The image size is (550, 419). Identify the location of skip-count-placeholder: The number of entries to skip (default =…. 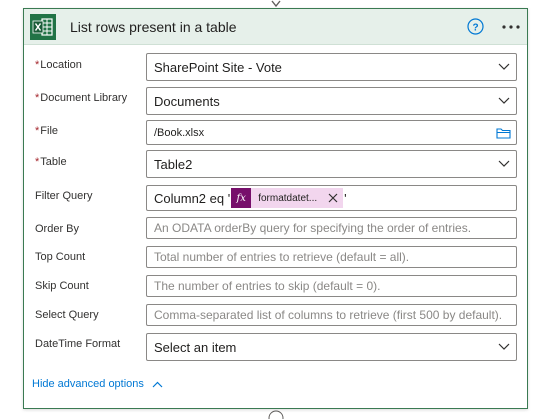
(267, 286).